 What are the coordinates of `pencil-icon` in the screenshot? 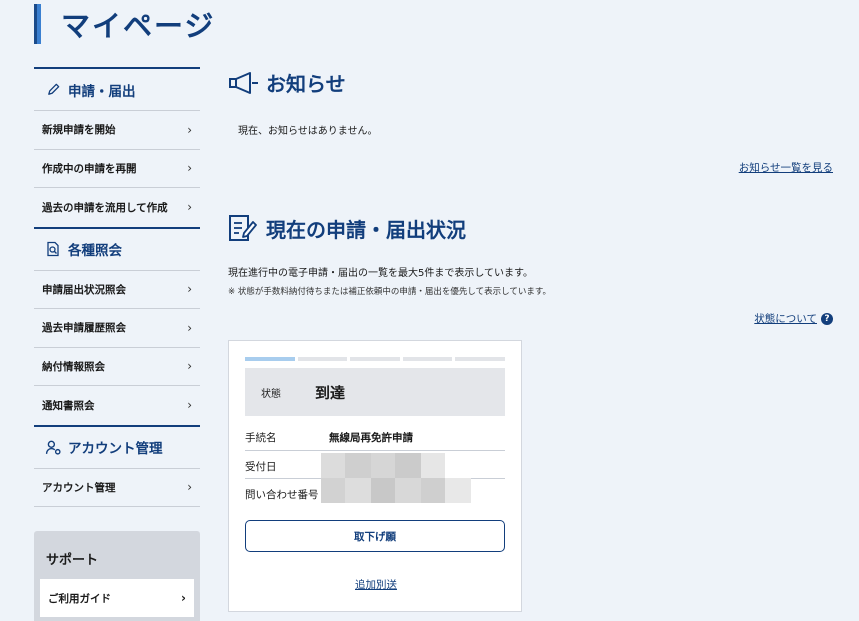 It's located at (53, 90).